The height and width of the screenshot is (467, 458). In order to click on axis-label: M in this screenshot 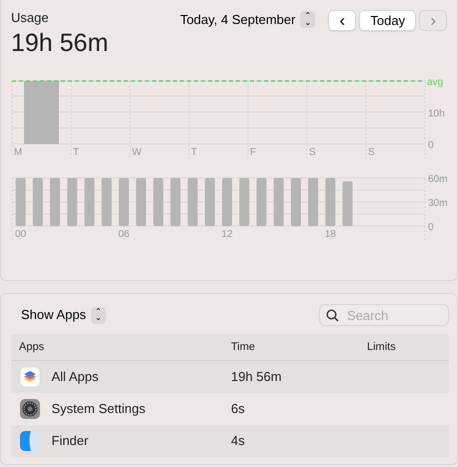, I will do `click(18, 152)`.